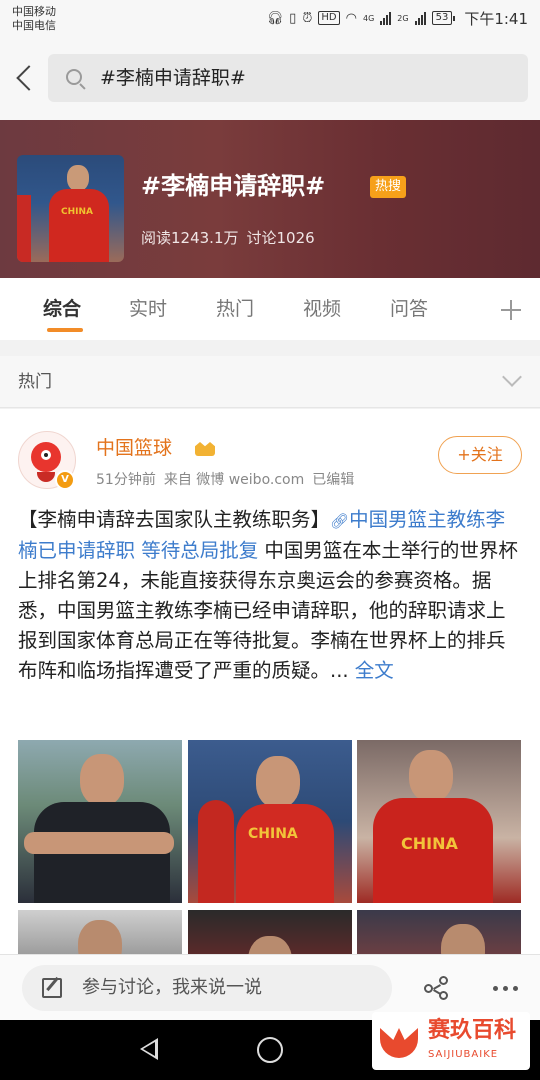 This screenshot has height=1080, width=540. What do you see at coordinates (280, 238) in the screenshot?
I see `discussion-count: 讨论1026` at bounding box center [280, 238].